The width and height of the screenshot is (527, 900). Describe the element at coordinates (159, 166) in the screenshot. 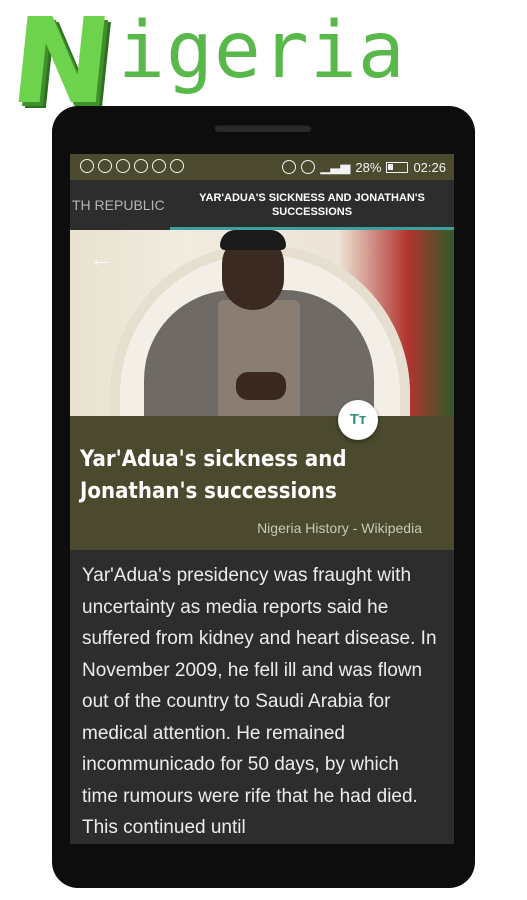

I see `app-icon` at that location.